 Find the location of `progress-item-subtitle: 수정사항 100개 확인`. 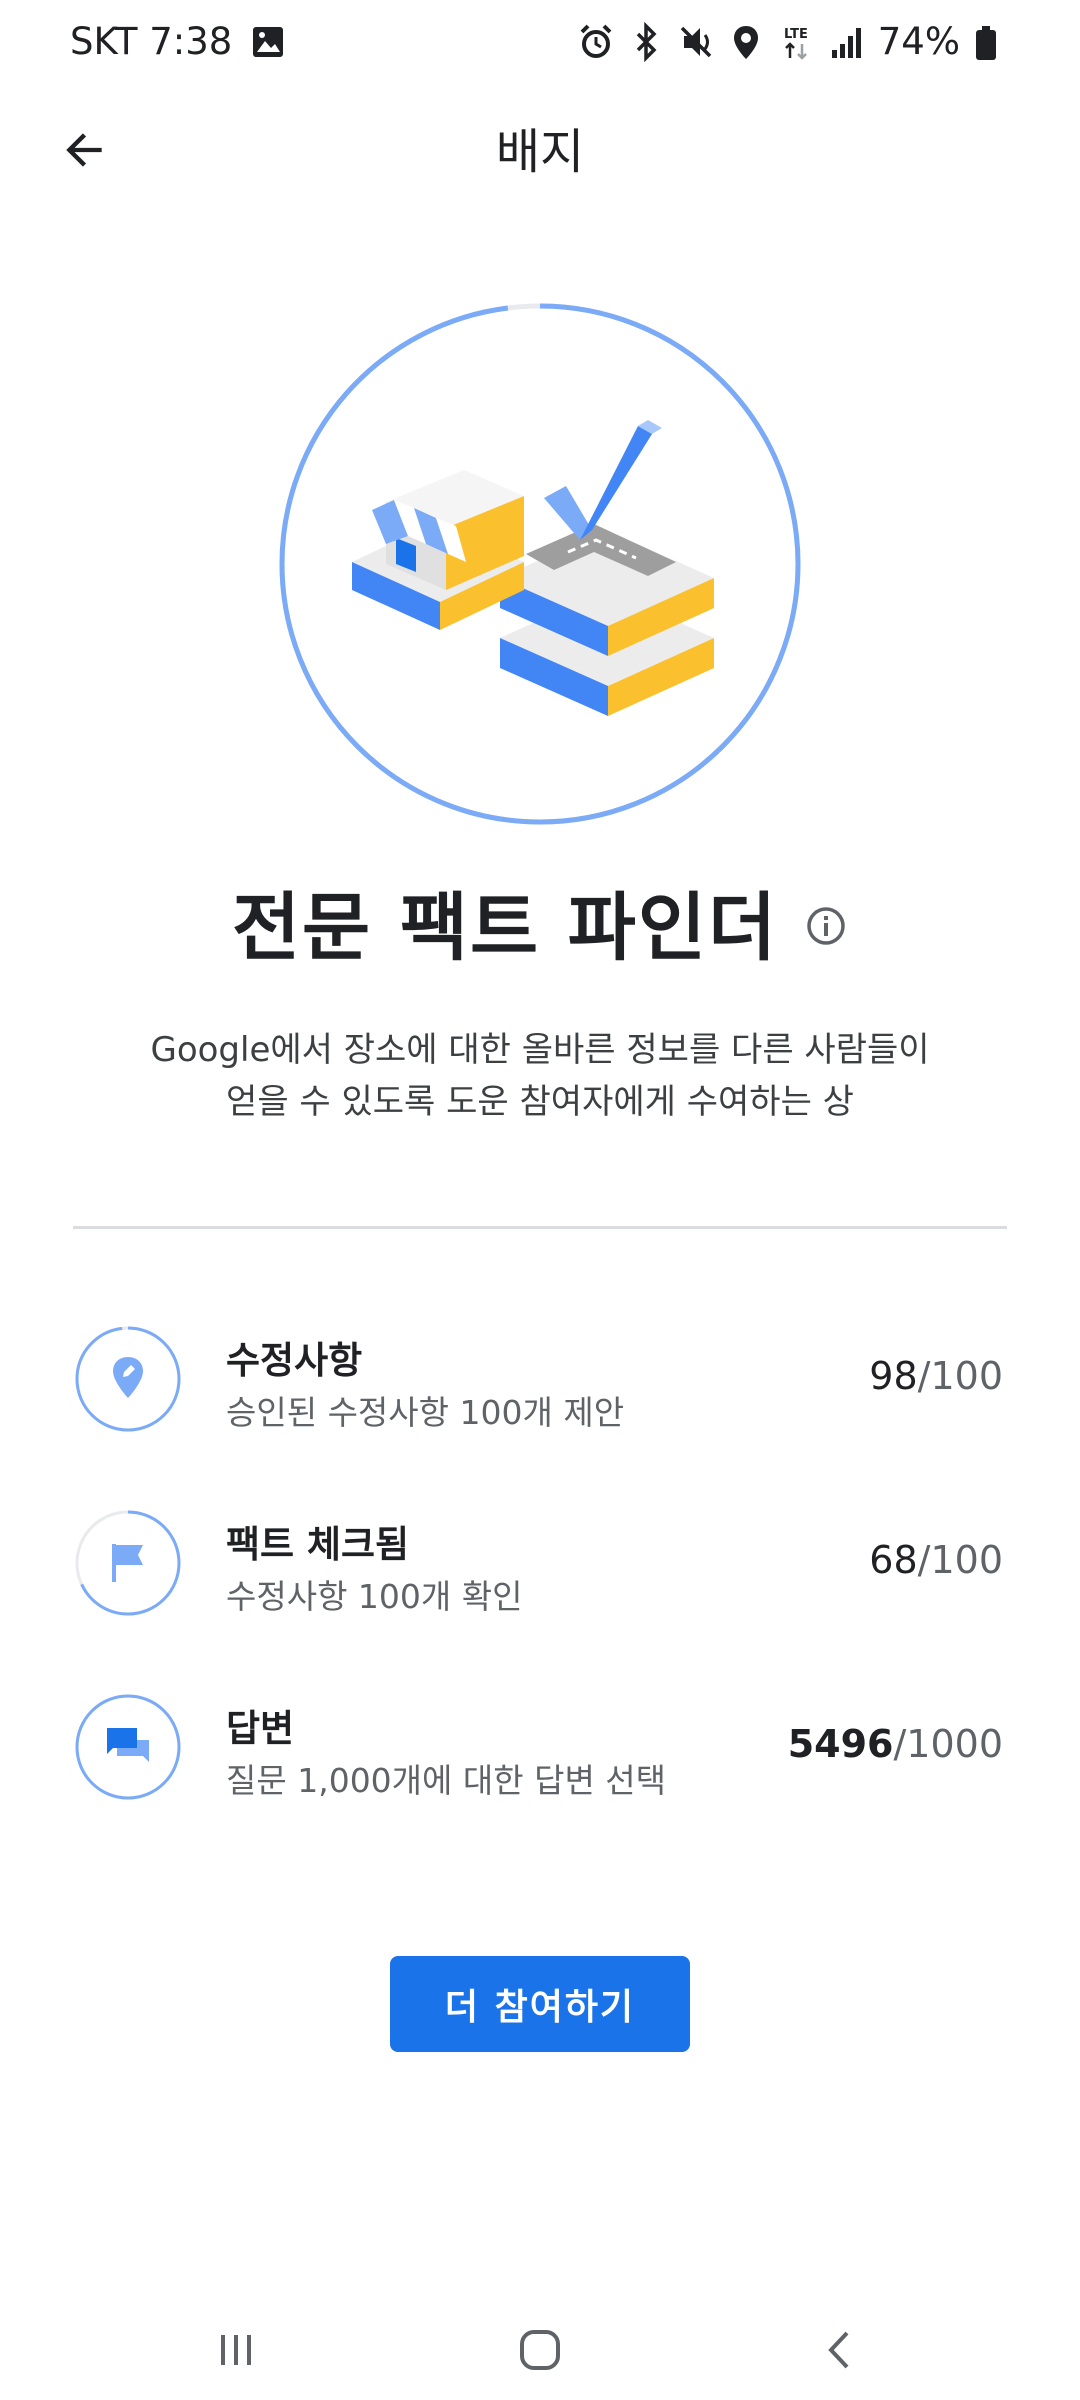

progress-item-subtitle: 수정사항 100개 확인 is located at coordinates (374, 1596).